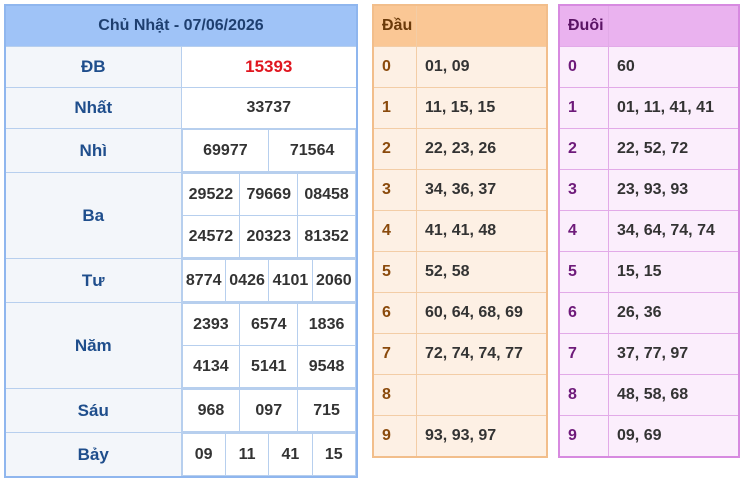 This screenshot has width=742, height=480. I want to click on prize-value: 24572, so click(211, 236).